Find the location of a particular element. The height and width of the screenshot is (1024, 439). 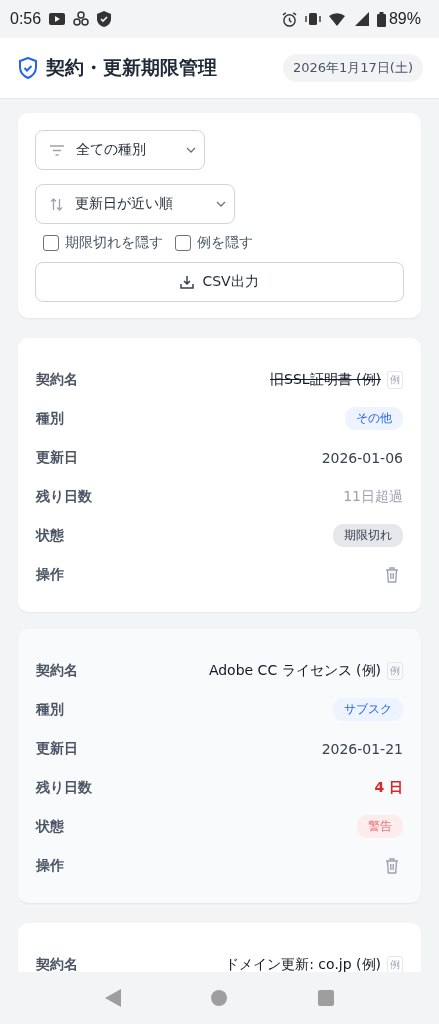

back-icon is located at coordinates (113, 998).